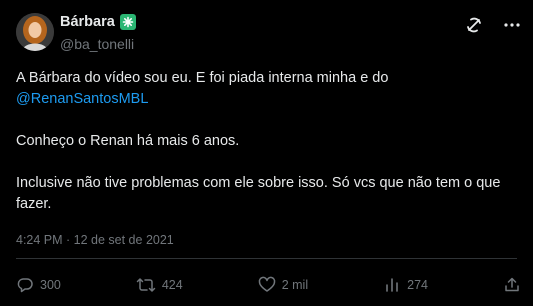 Image resolution: width=533 pixels, height=306 pixels. What do you see at coordinates (128, 141) in the screenshot?
I see `tweet-text-line: Conheço o Renan há mais 6 anos.` at bounding box center [128, 141].